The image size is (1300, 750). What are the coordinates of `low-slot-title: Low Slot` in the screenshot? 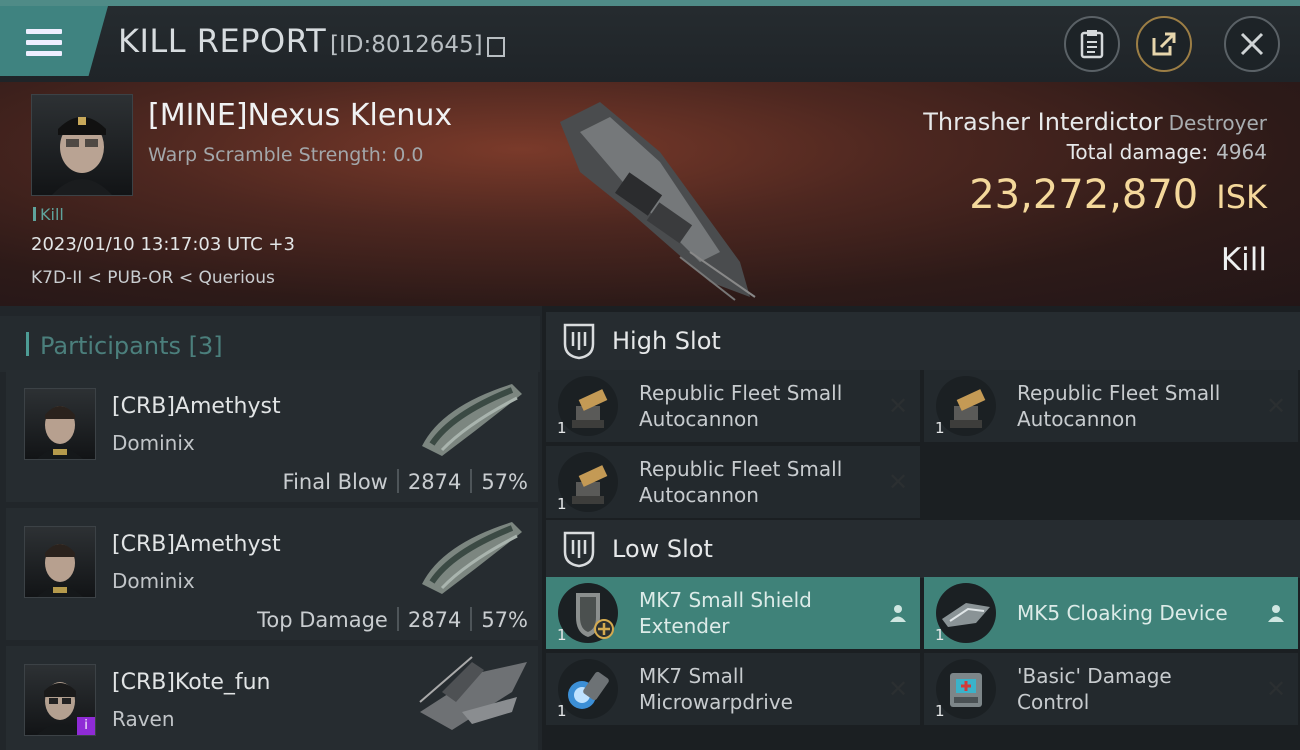 It's located at (662, 549).